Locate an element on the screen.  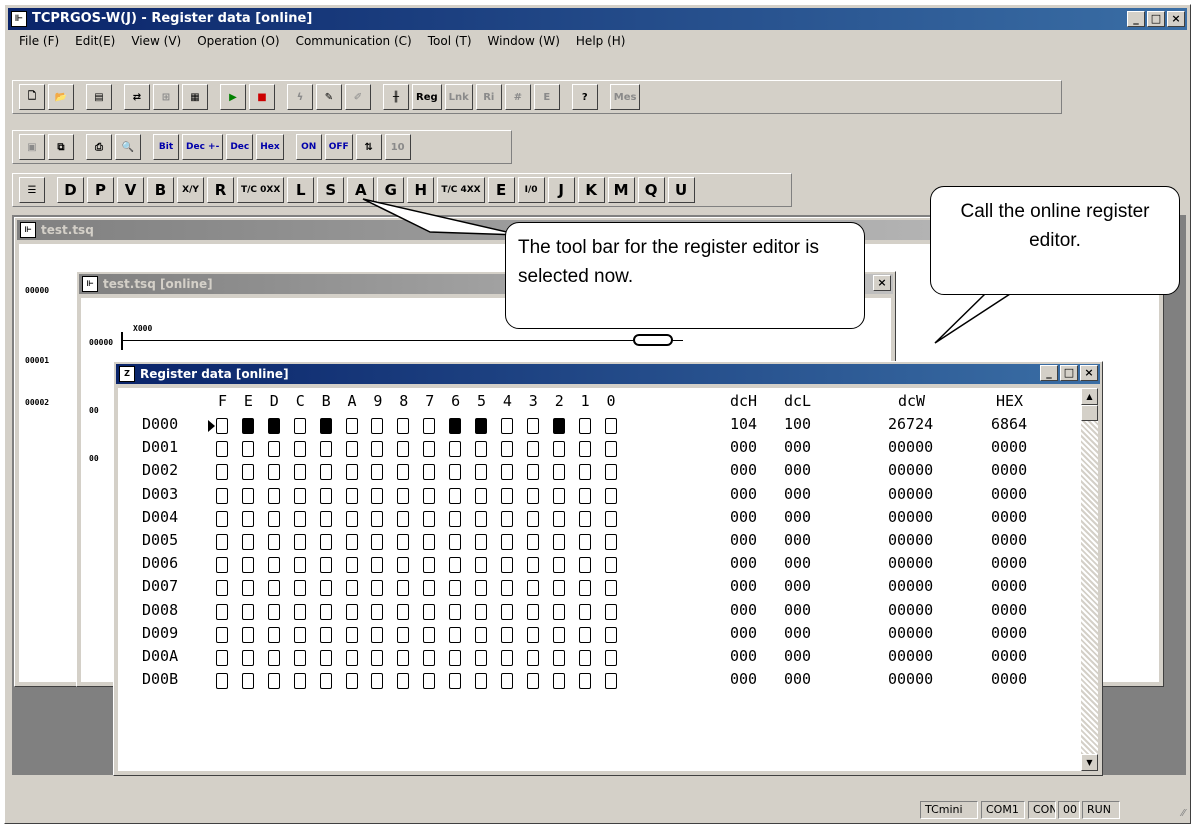
scroll-thumb is located at coordinates (1089, 413).